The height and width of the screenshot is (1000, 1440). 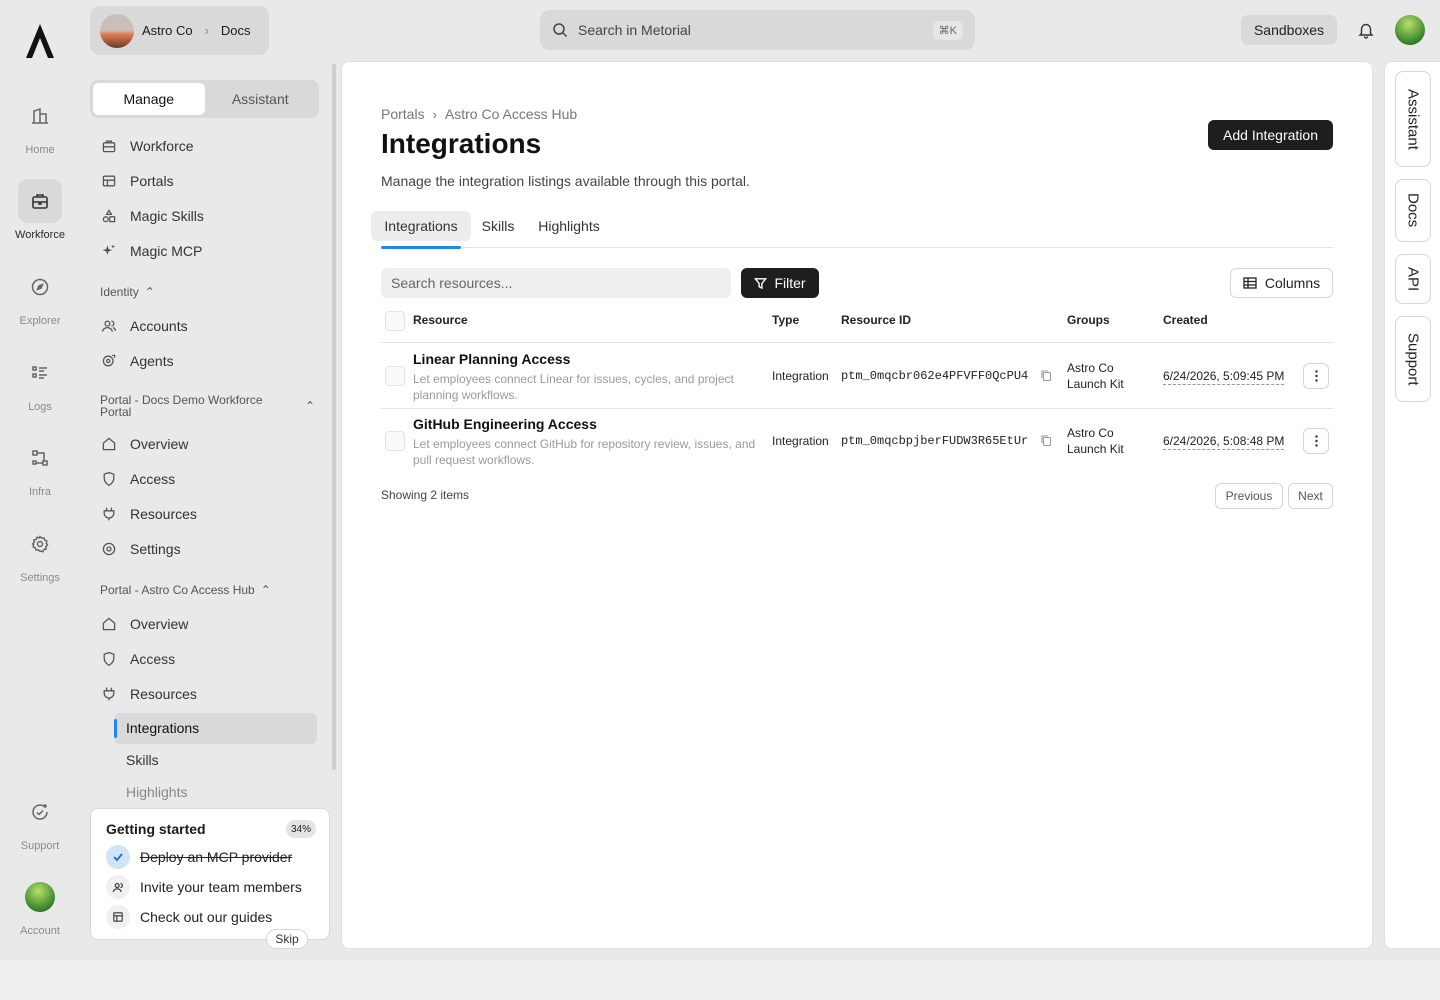 I want to click on task-deploy-mcp: Deploy an MCP provider, so click(x=199, y=857).